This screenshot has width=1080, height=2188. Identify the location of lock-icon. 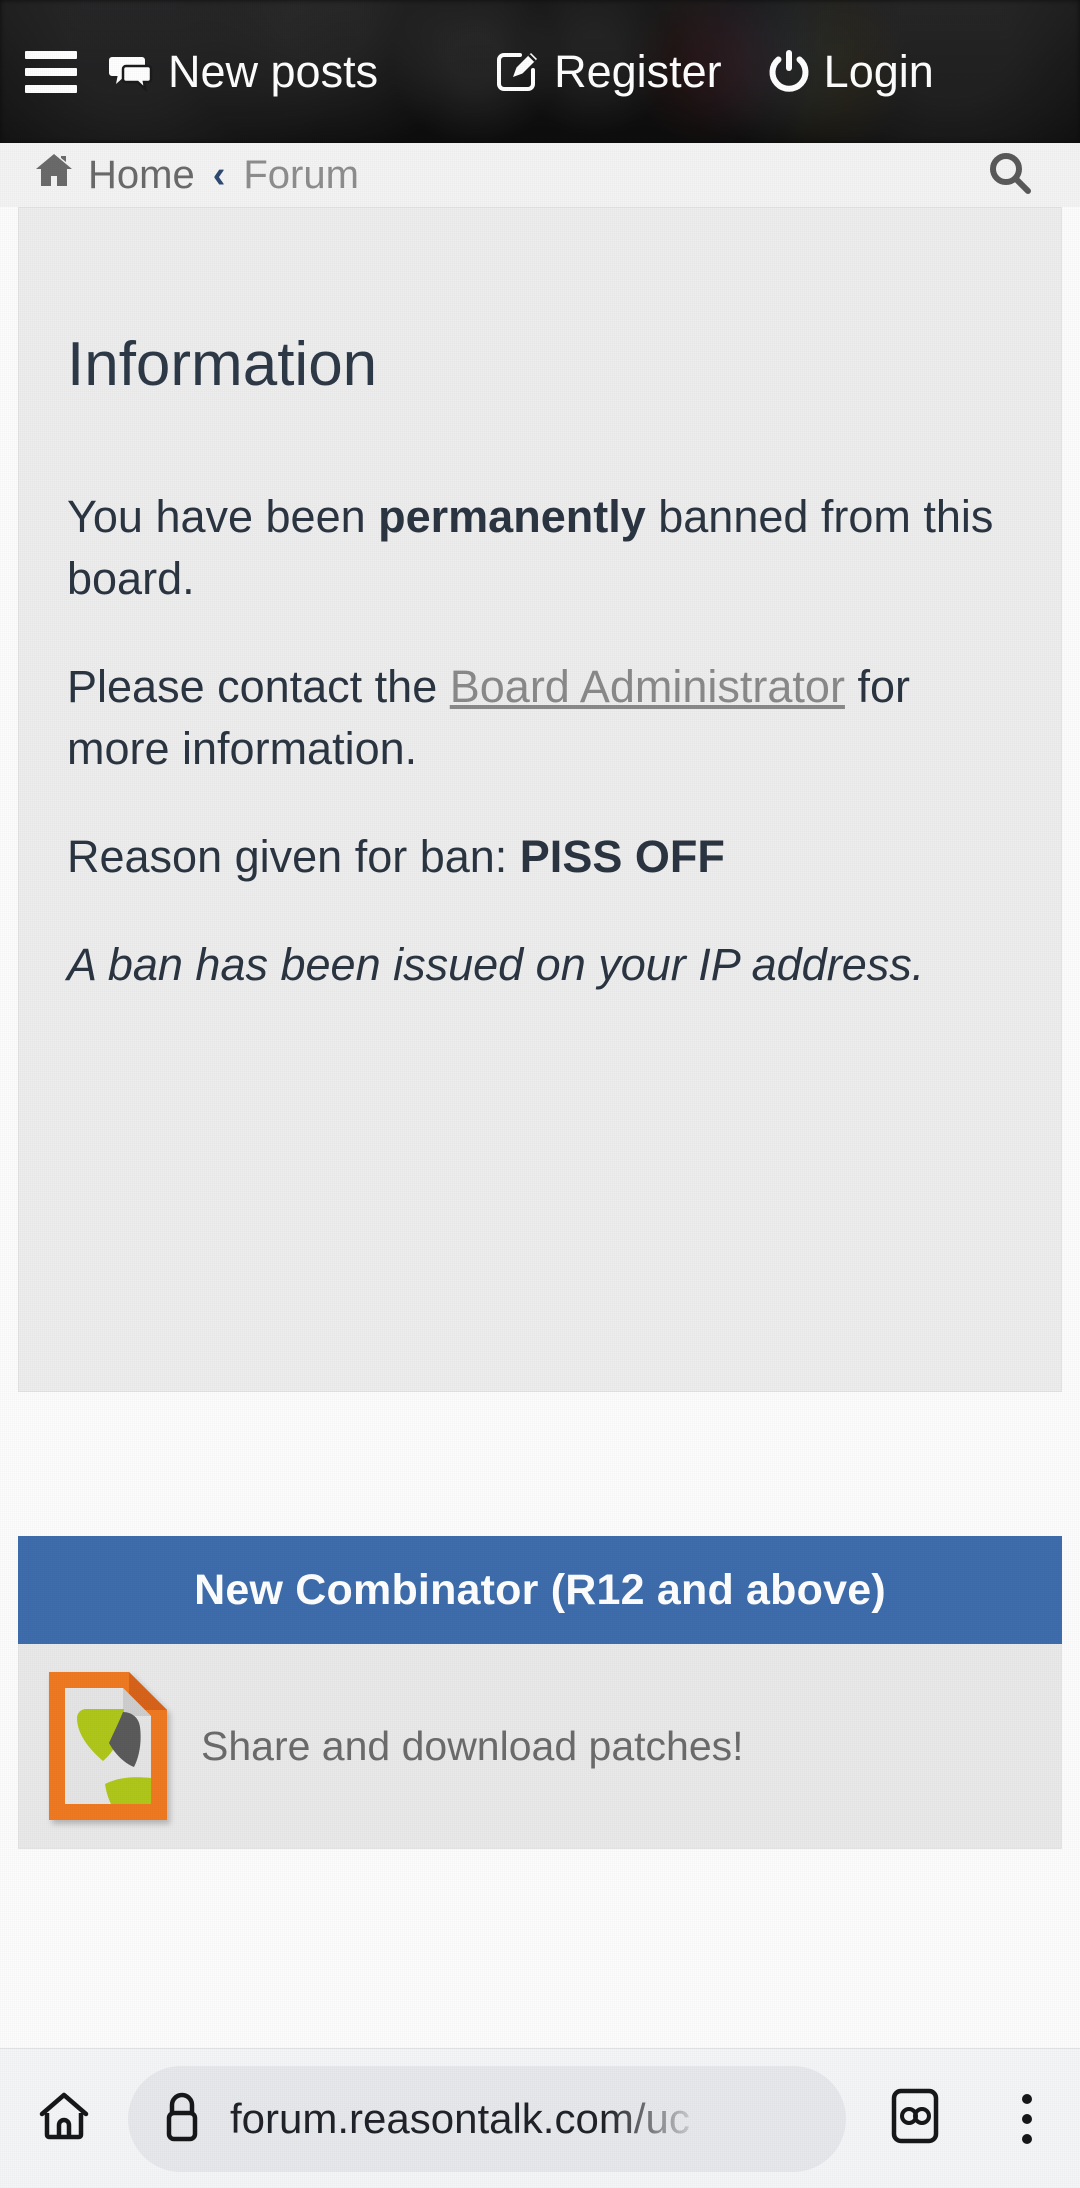
(182, 2118).